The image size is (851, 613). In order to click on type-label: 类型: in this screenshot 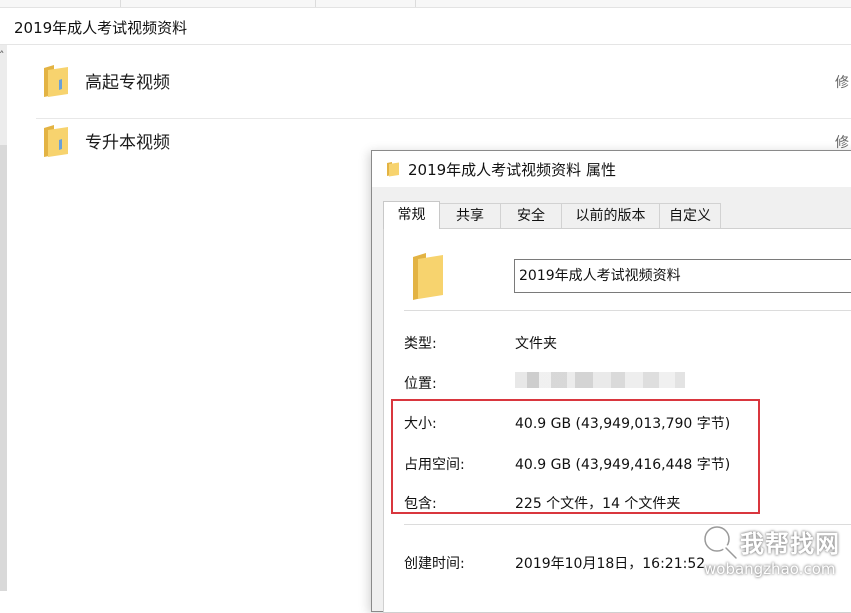, I will do `click(420, 344)`.